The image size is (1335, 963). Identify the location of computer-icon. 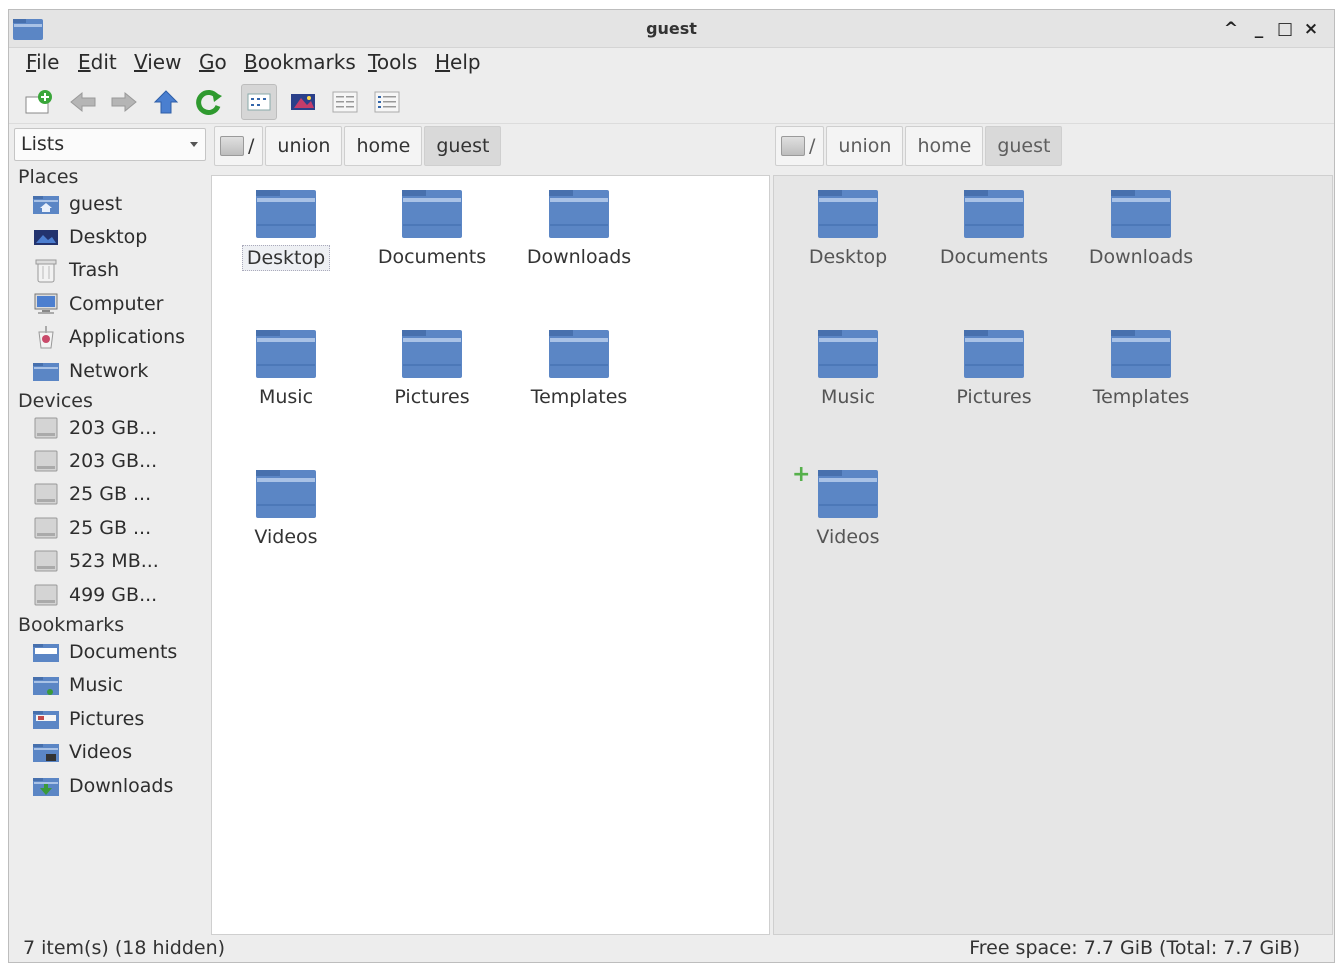
(46, 303).